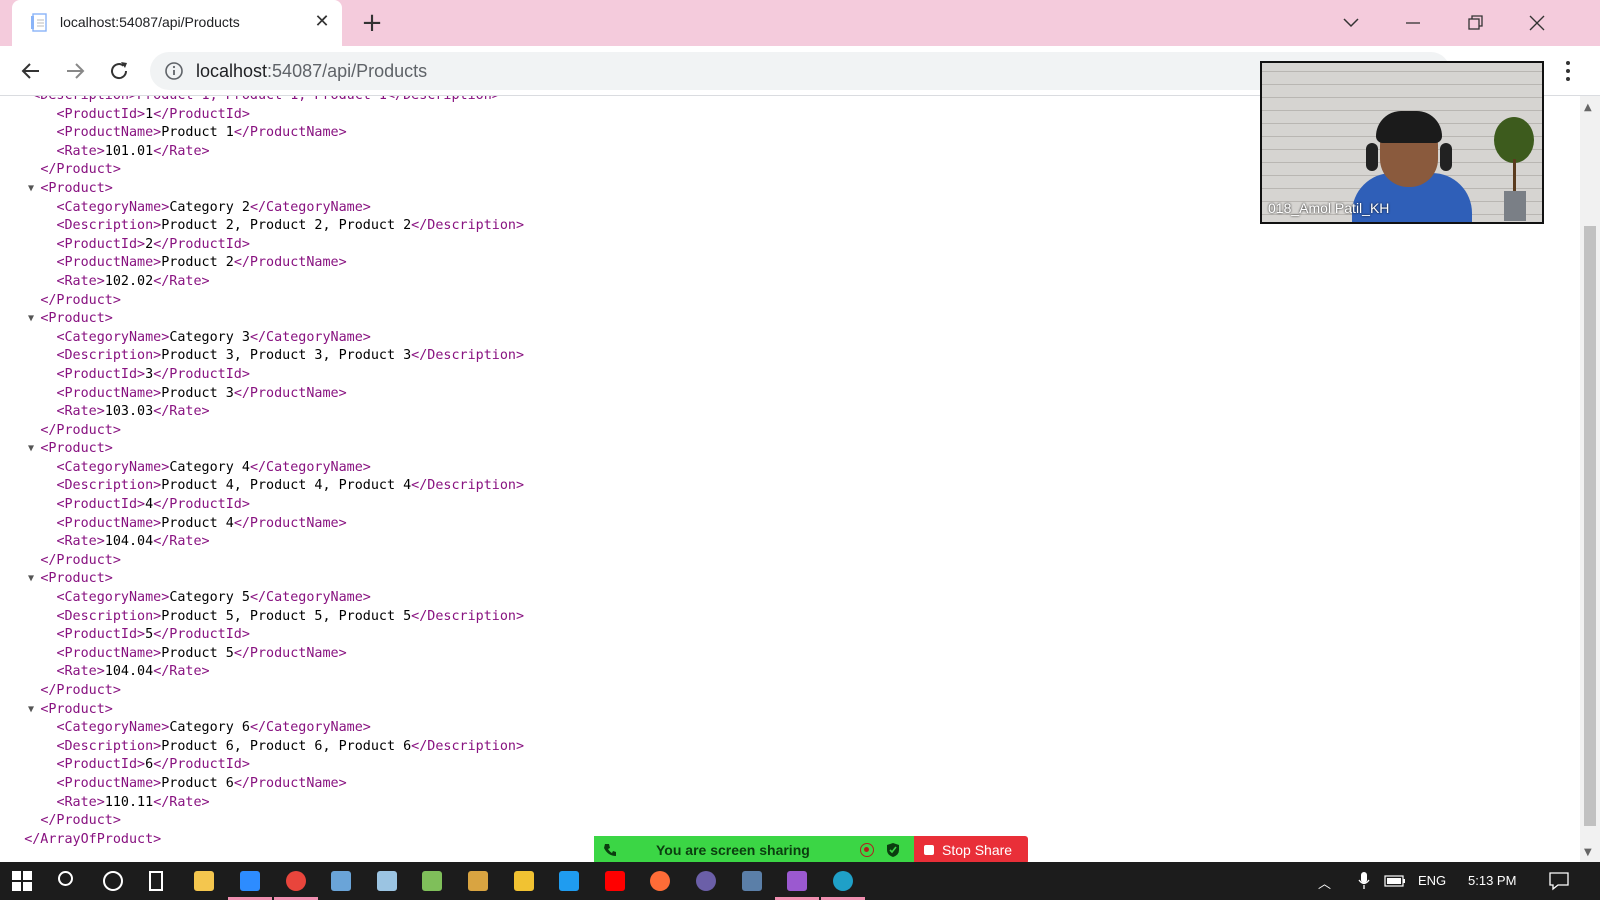  Describe the element at coordinates (310, 337) in the screenshot. I see `xml-tag: </CategoryName>` at that location.